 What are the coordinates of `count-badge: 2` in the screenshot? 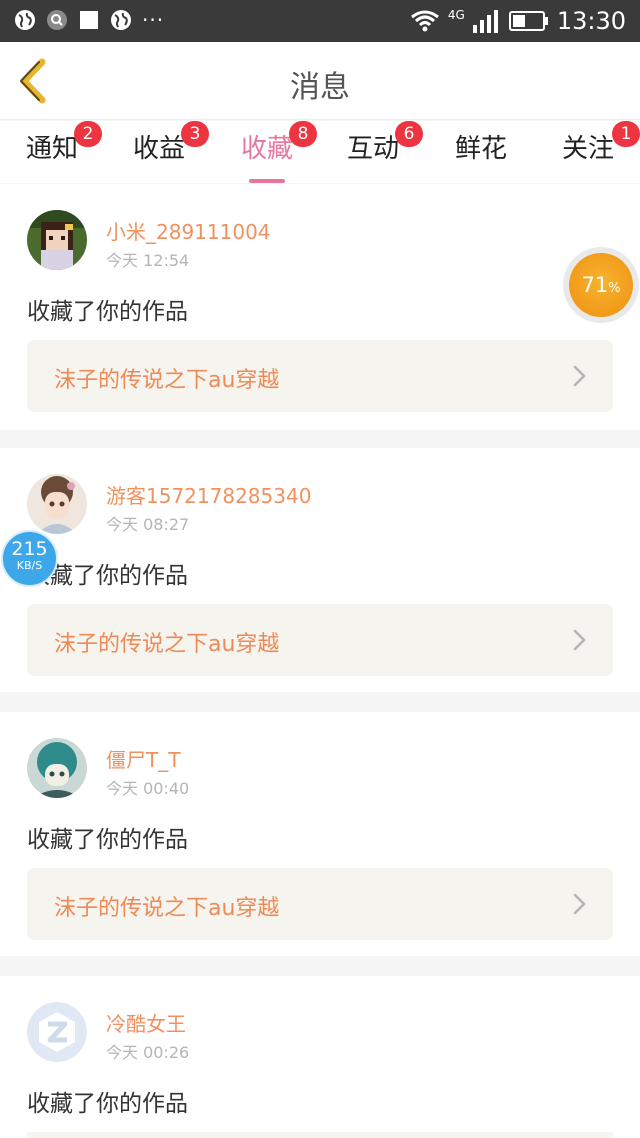 It's located at (88, 134).